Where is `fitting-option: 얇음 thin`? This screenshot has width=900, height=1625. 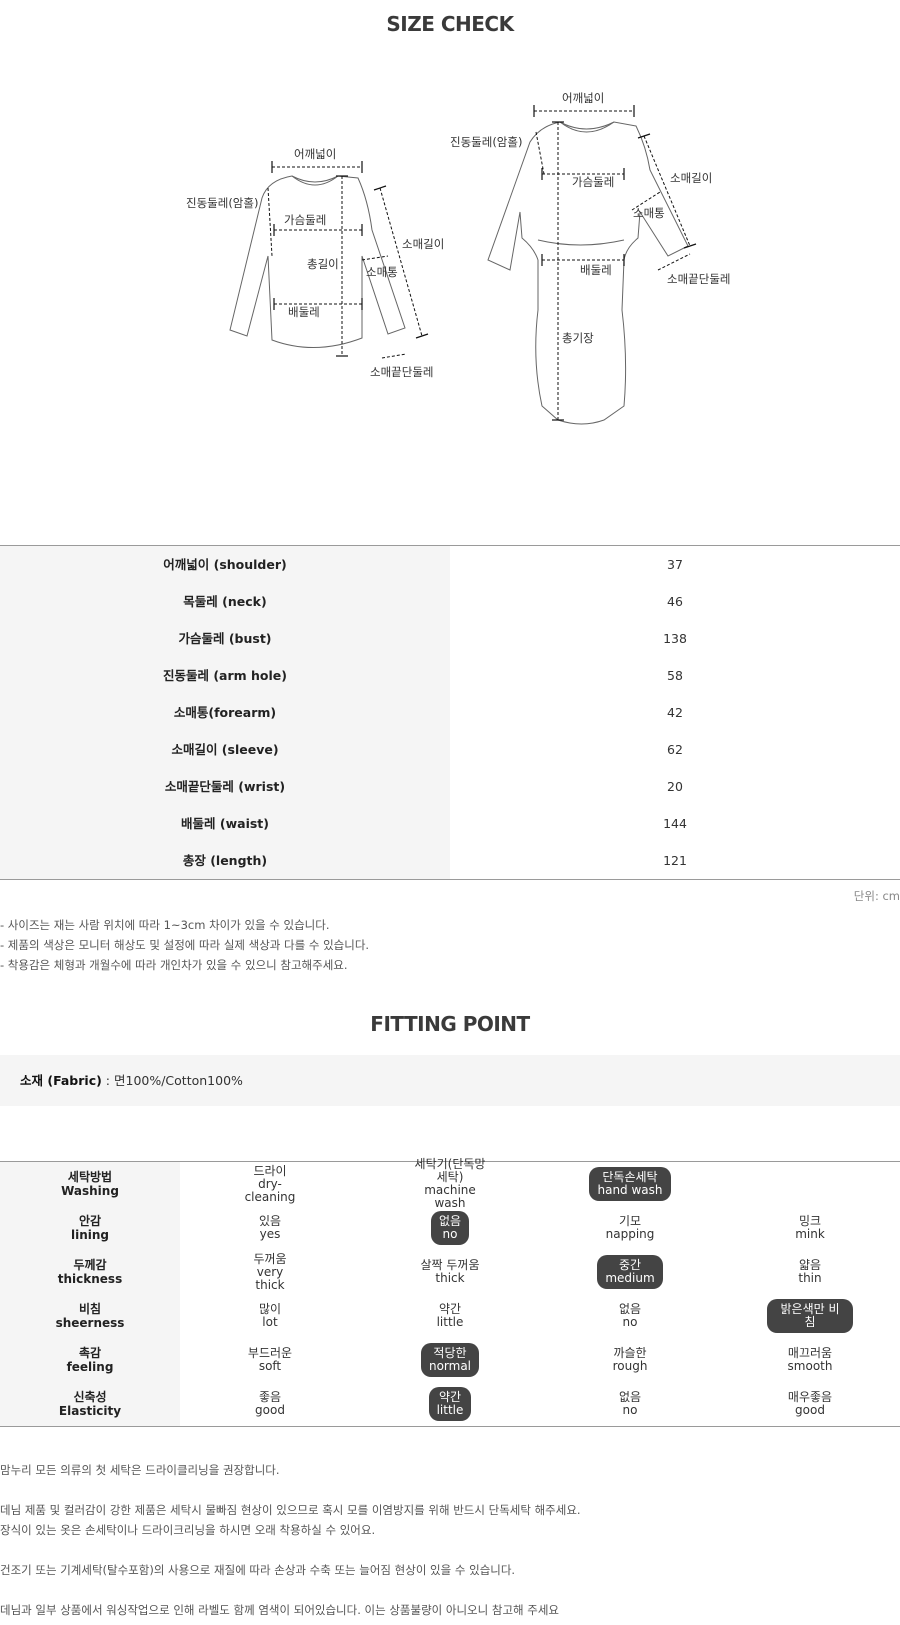
fitting-option: 얇음 thin is located at coordinates (810, 1271).